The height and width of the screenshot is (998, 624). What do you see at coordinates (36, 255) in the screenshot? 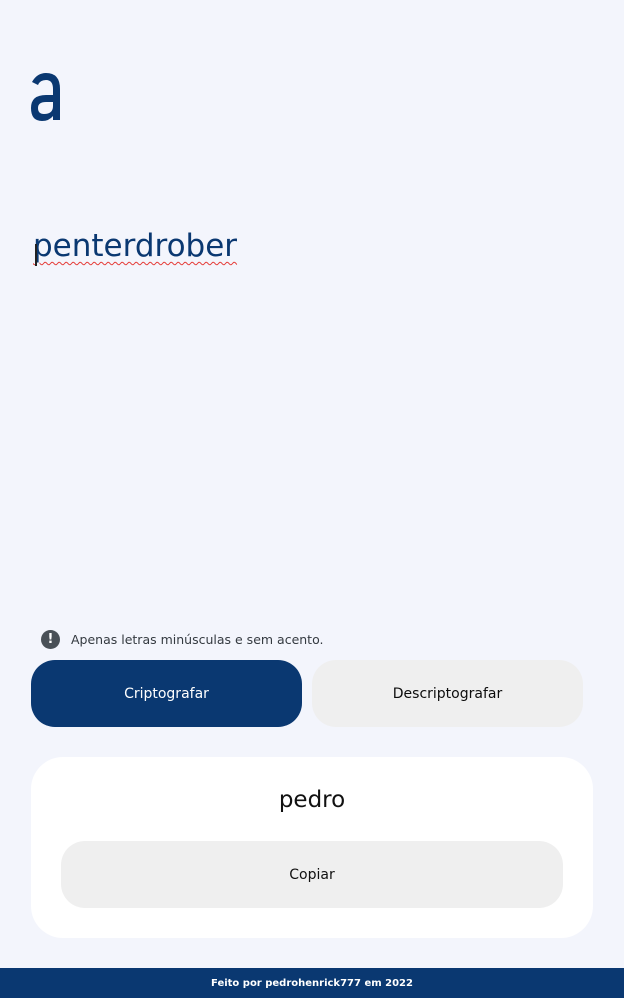
I see `text-caret` at bounding box center [36, 255].